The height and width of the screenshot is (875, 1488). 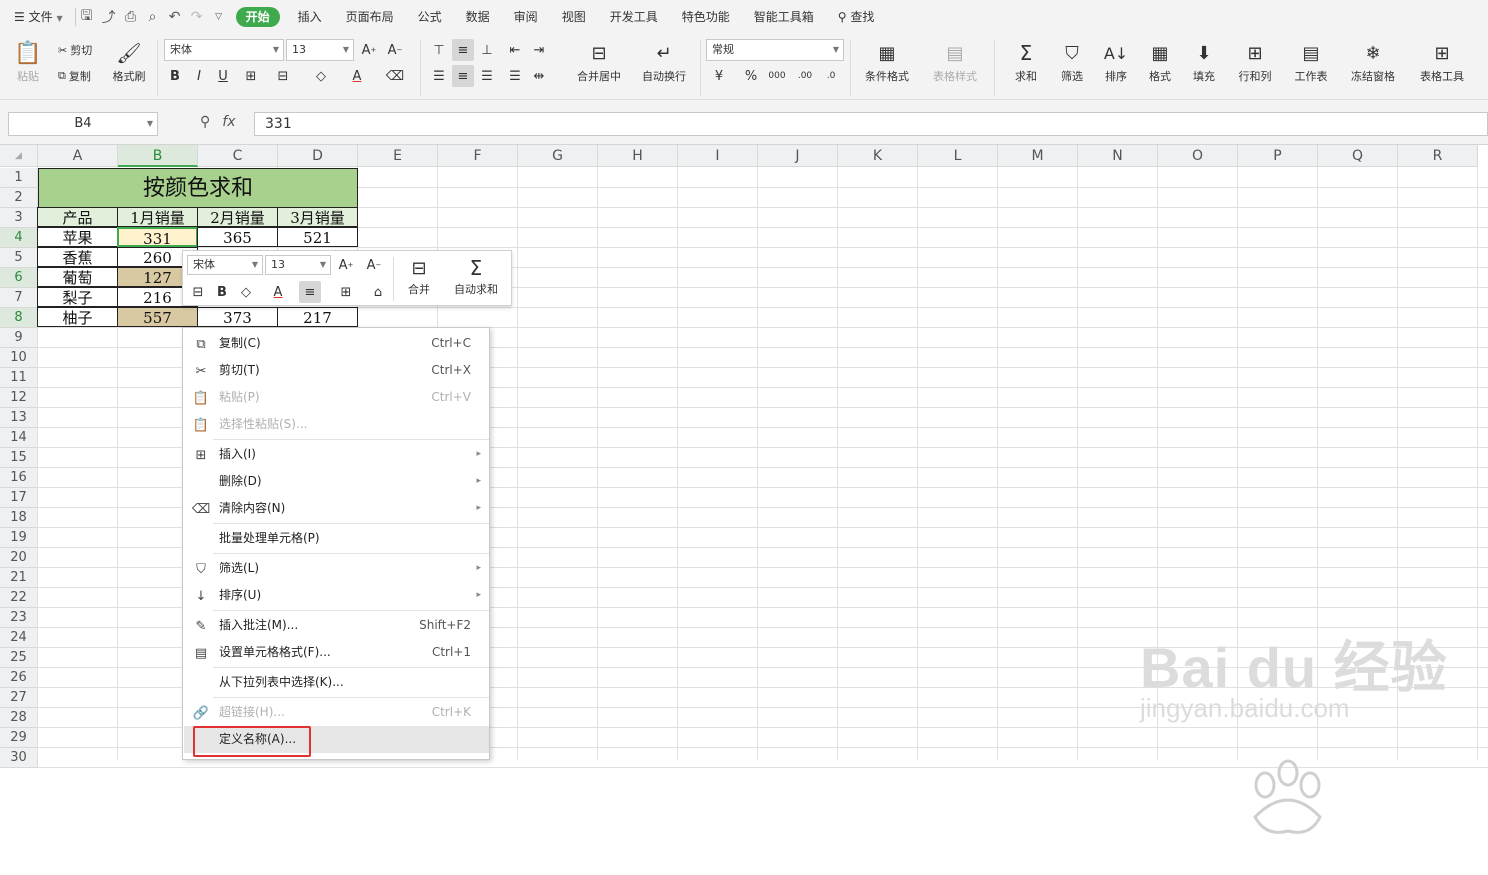 What do you see at coordinates (463, 76) in the screenshot?
I see `align-center-icon: ≡` at bounding box center [463, 76].